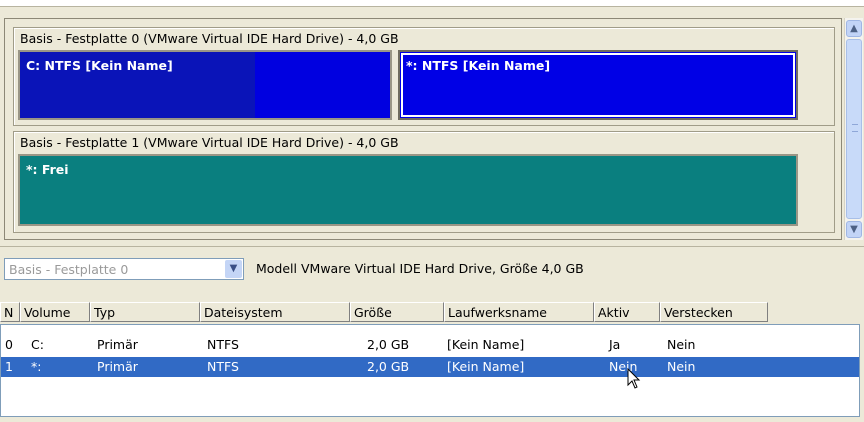 This screenshot has width=864, height=422. I want to click on mouse-pointer-icon, so click(634, 378).